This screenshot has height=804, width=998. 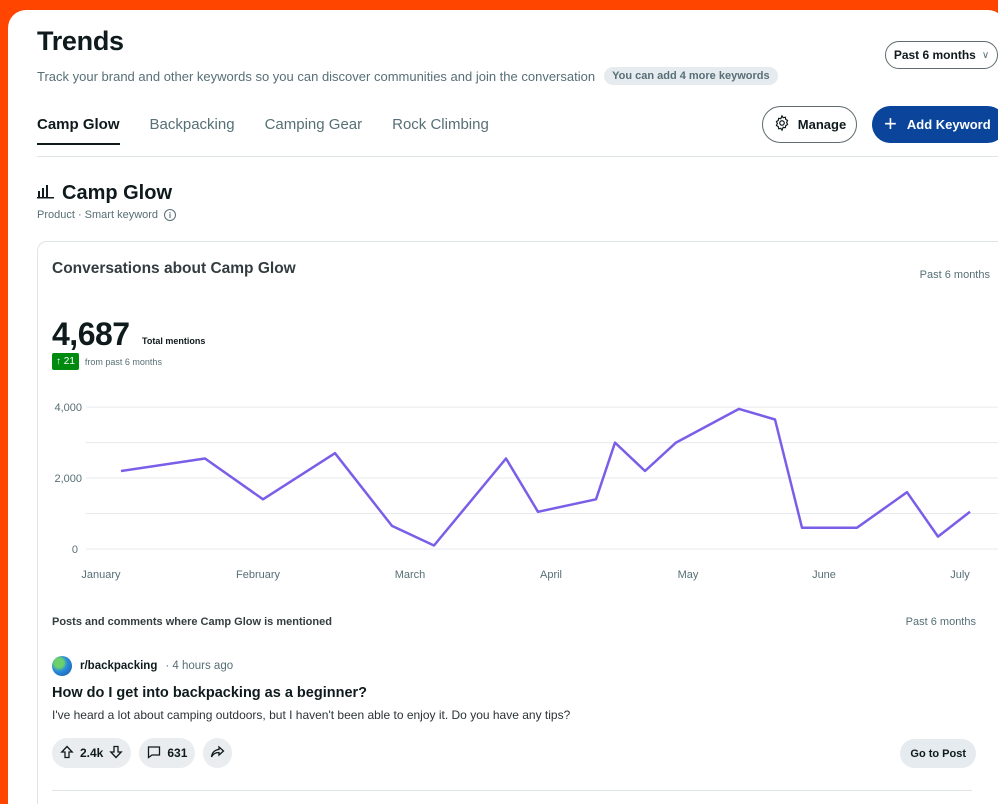 I want to click on delta-value: 21, so click(x=69, y=361).